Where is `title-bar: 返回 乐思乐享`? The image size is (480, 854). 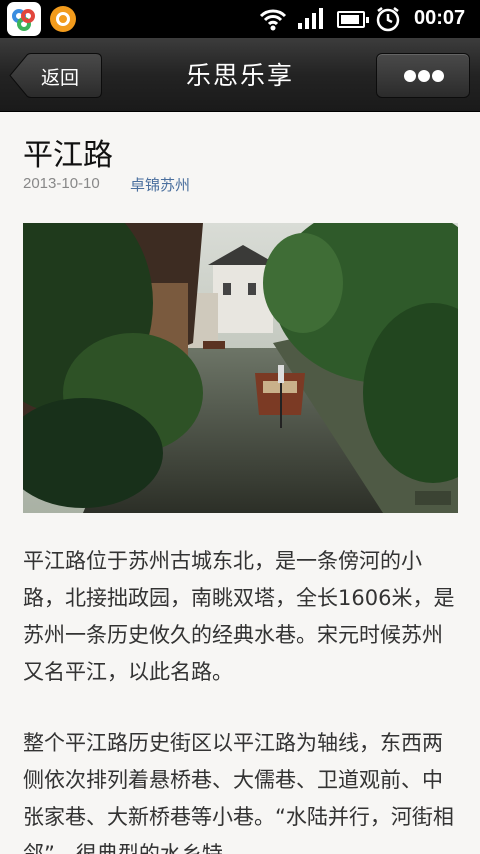 title-bar: 返回 乐思乐享 is located at coordinates (240, 75).